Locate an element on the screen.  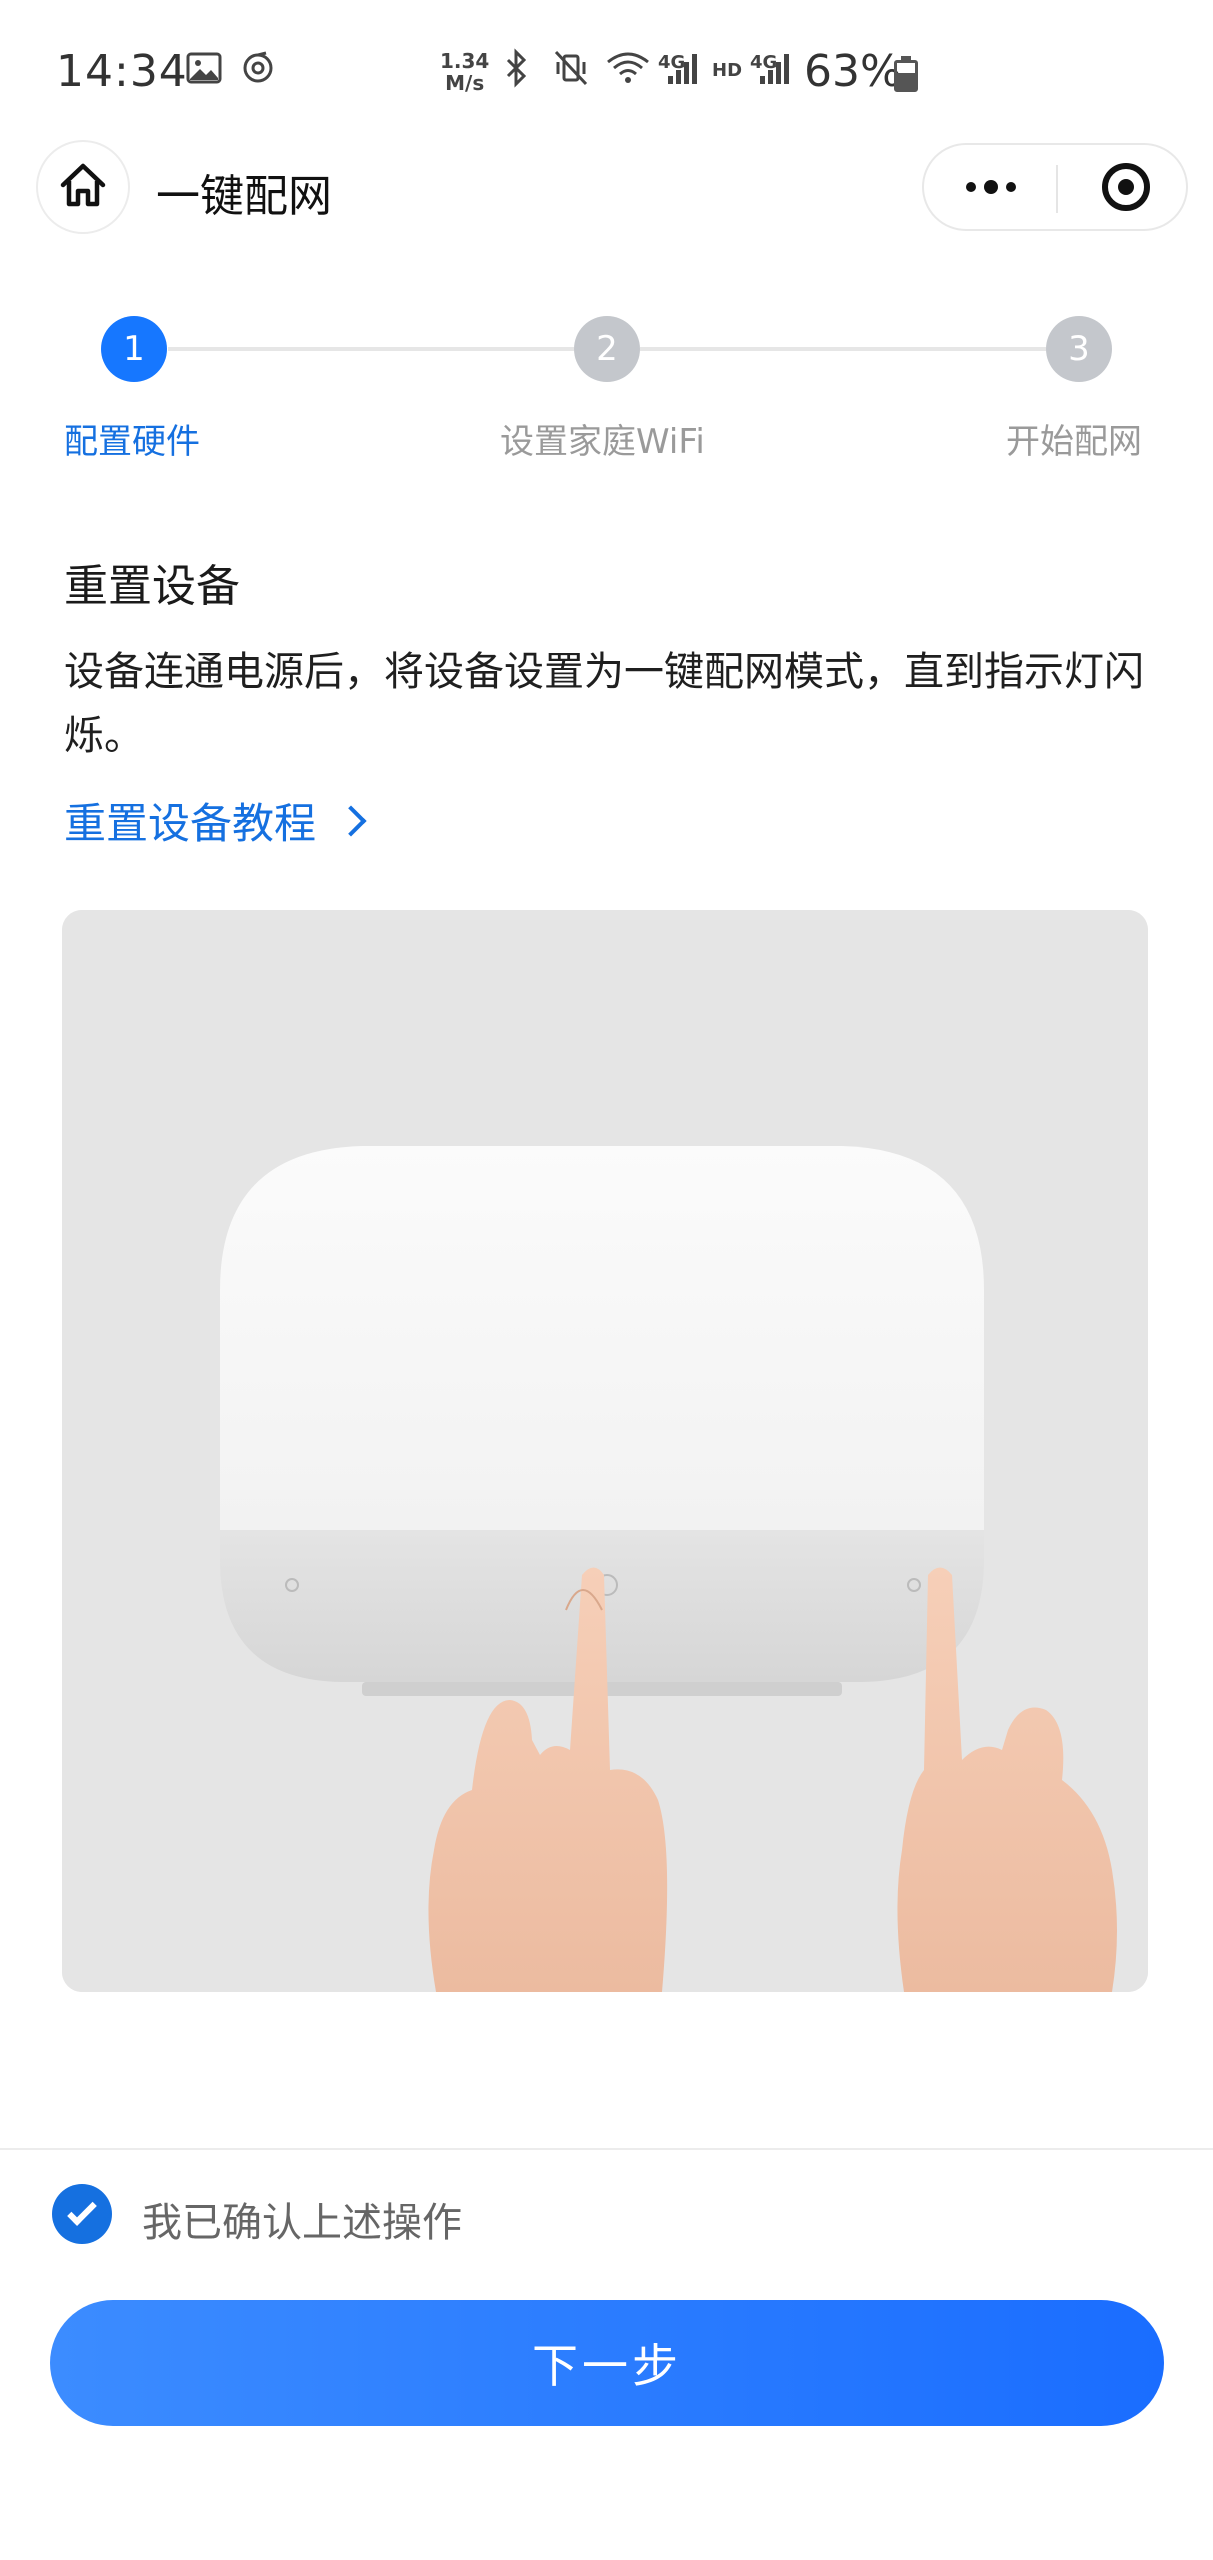
step-1-label: 配置硬件 is located at coordinates (132, 442).